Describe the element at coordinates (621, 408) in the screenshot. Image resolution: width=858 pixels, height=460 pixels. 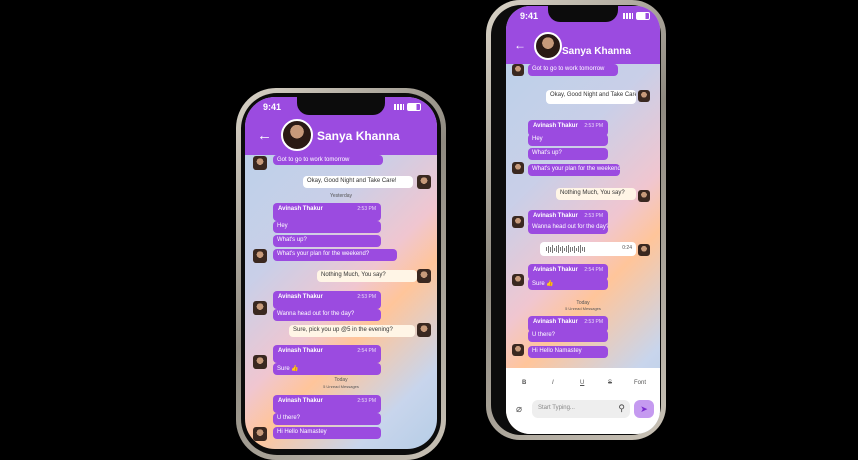
I see `microphone-icon: ⚲` at that location.